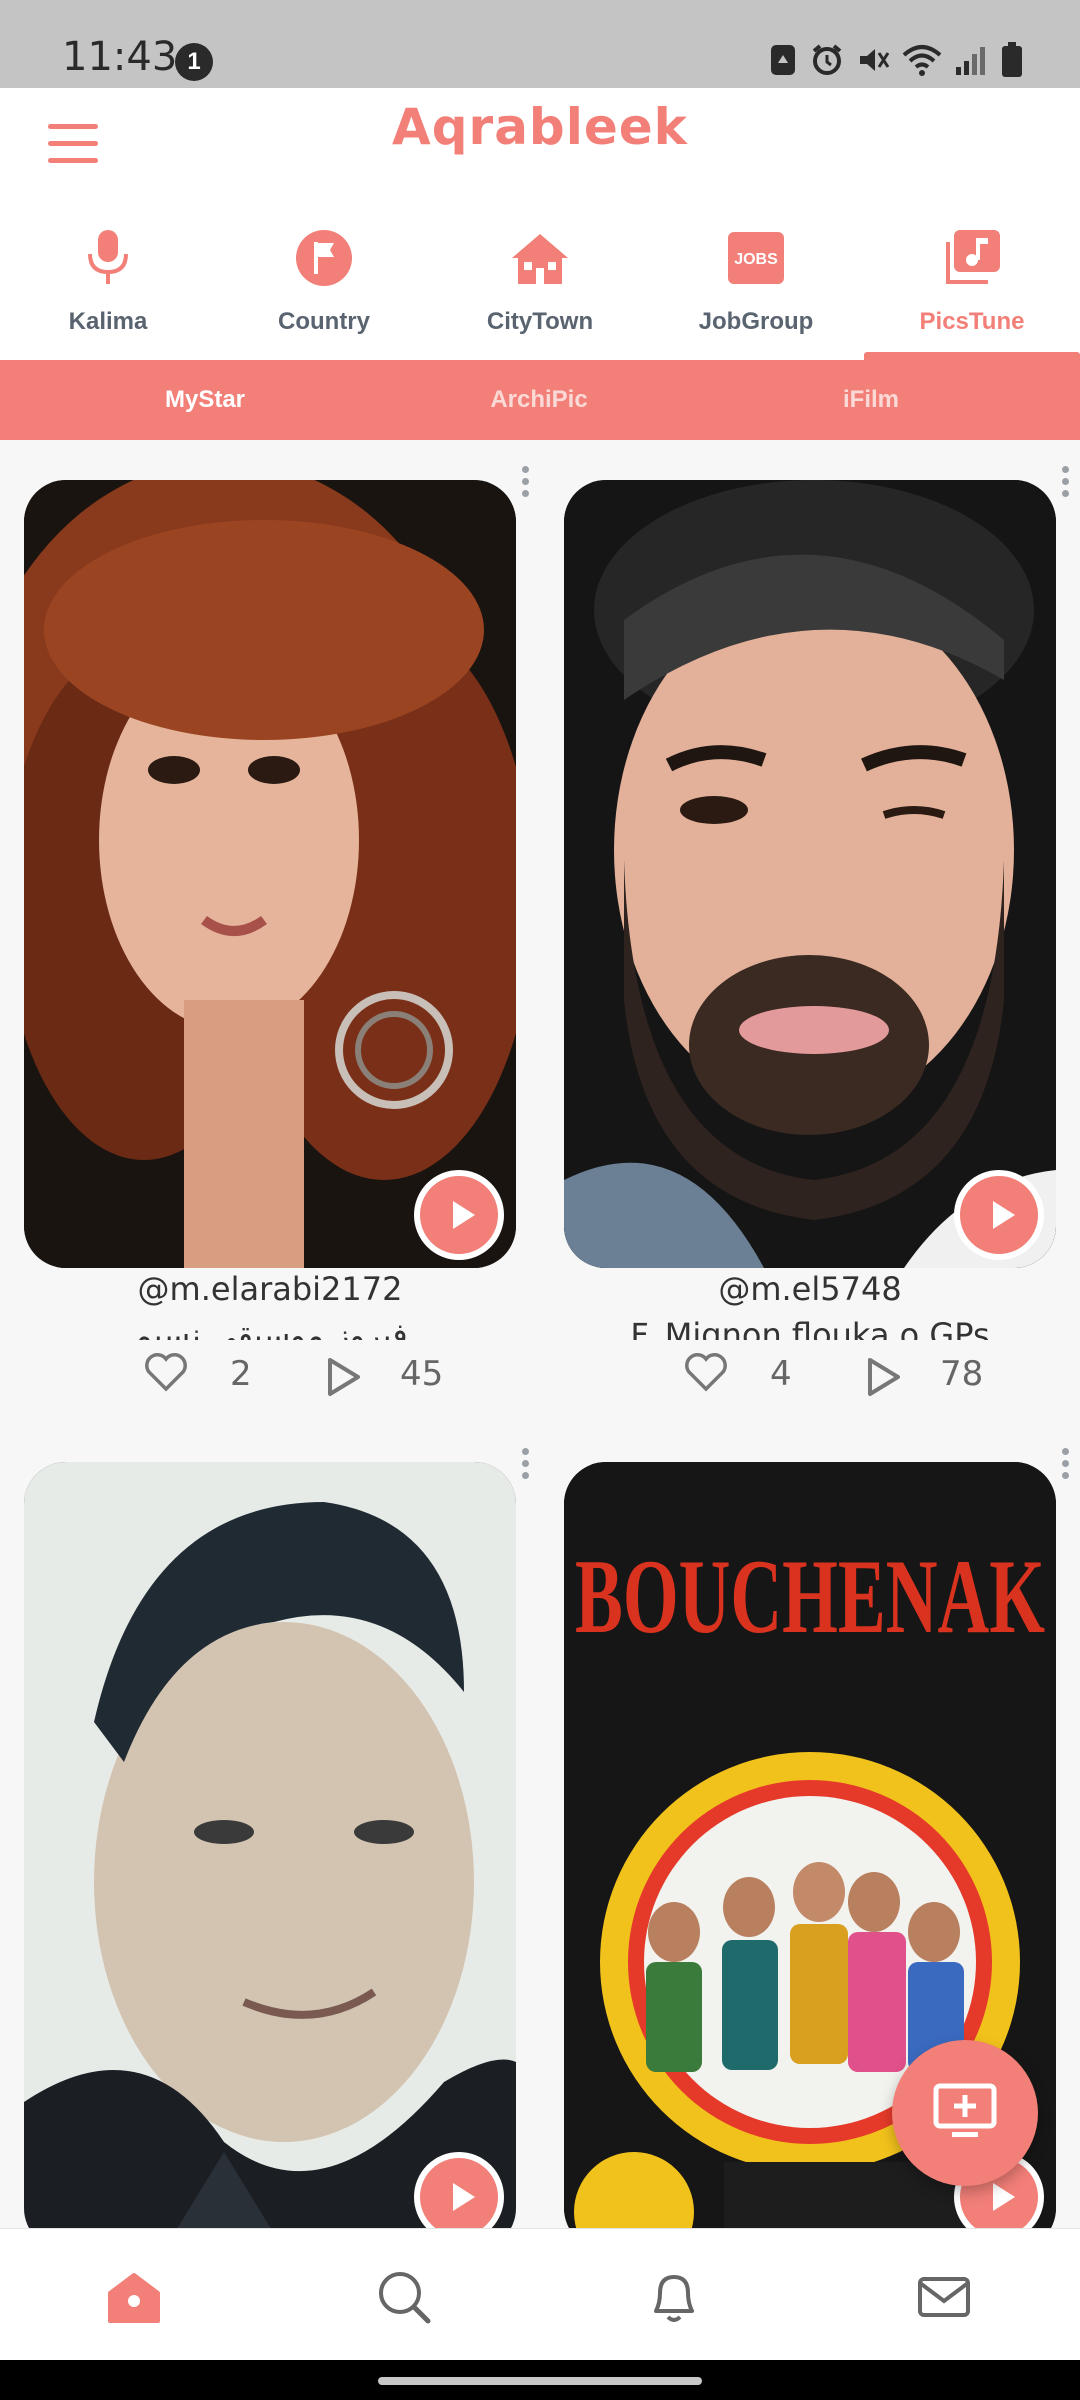 The height and width of the screenshot is (2400, 1080). What do you see at coordinates (827, 59) in the screenshot?
I see `alarm-icon` at bounding box center [827, 59].